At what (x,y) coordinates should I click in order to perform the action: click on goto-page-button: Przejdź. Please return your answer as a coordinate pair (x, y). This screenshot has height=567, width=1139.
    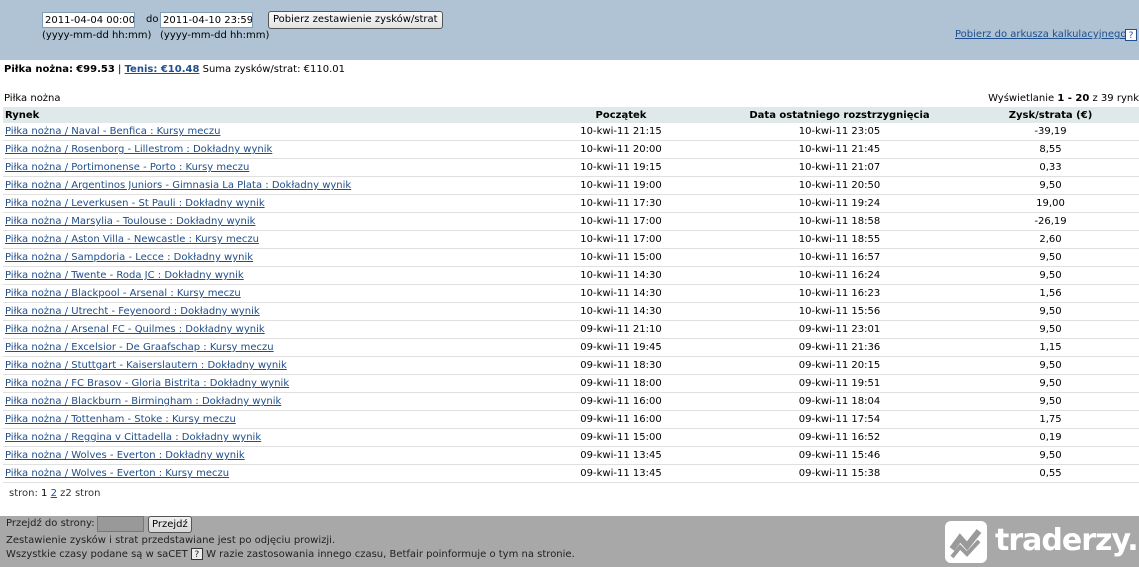
    Looking at the image, I should click on (170, 524).